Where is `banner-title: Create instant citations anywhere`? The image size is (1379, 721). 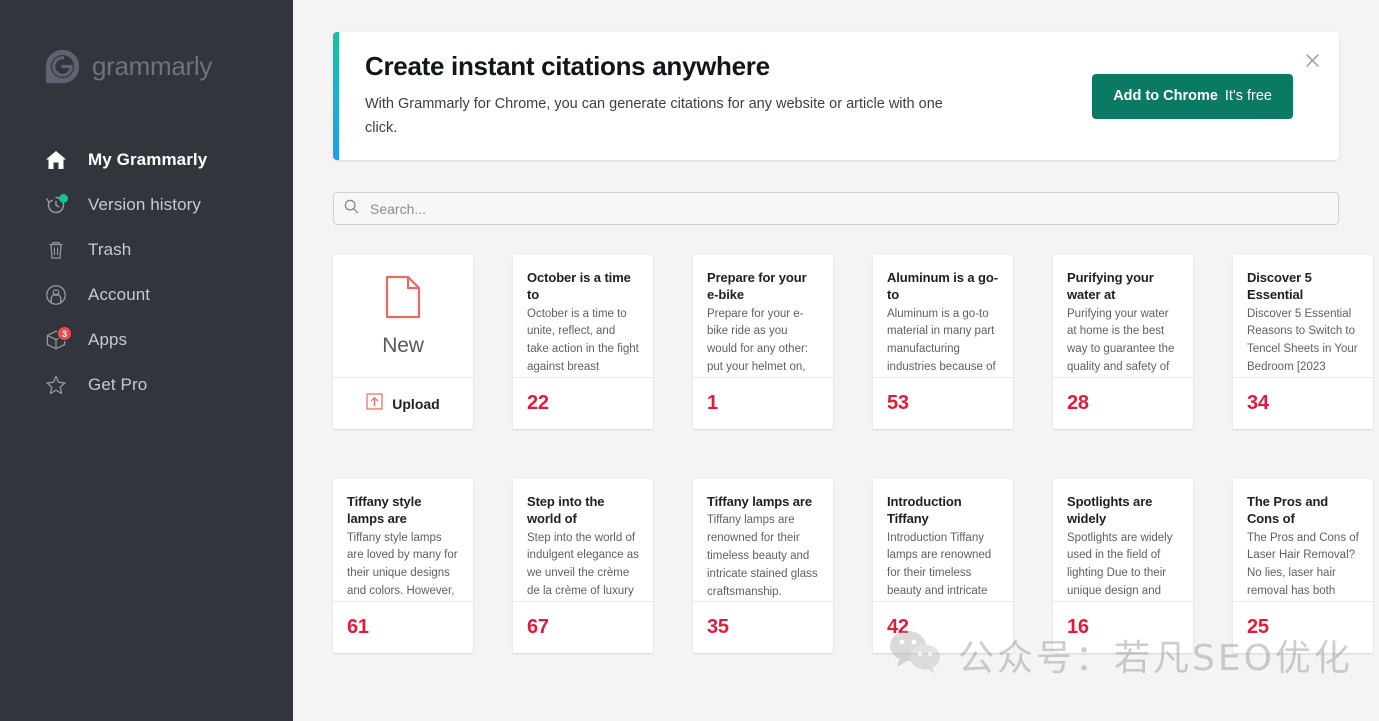 banner-title: Create instant citations anywhere is located at coordinates (567, 66).